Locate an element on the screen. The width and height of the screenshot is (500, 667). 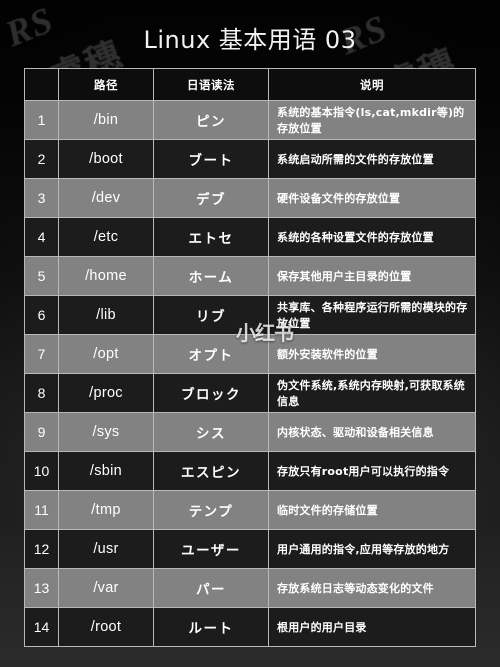
page-title: Linux 基本用语 03 is located at coordinates (250, 40).